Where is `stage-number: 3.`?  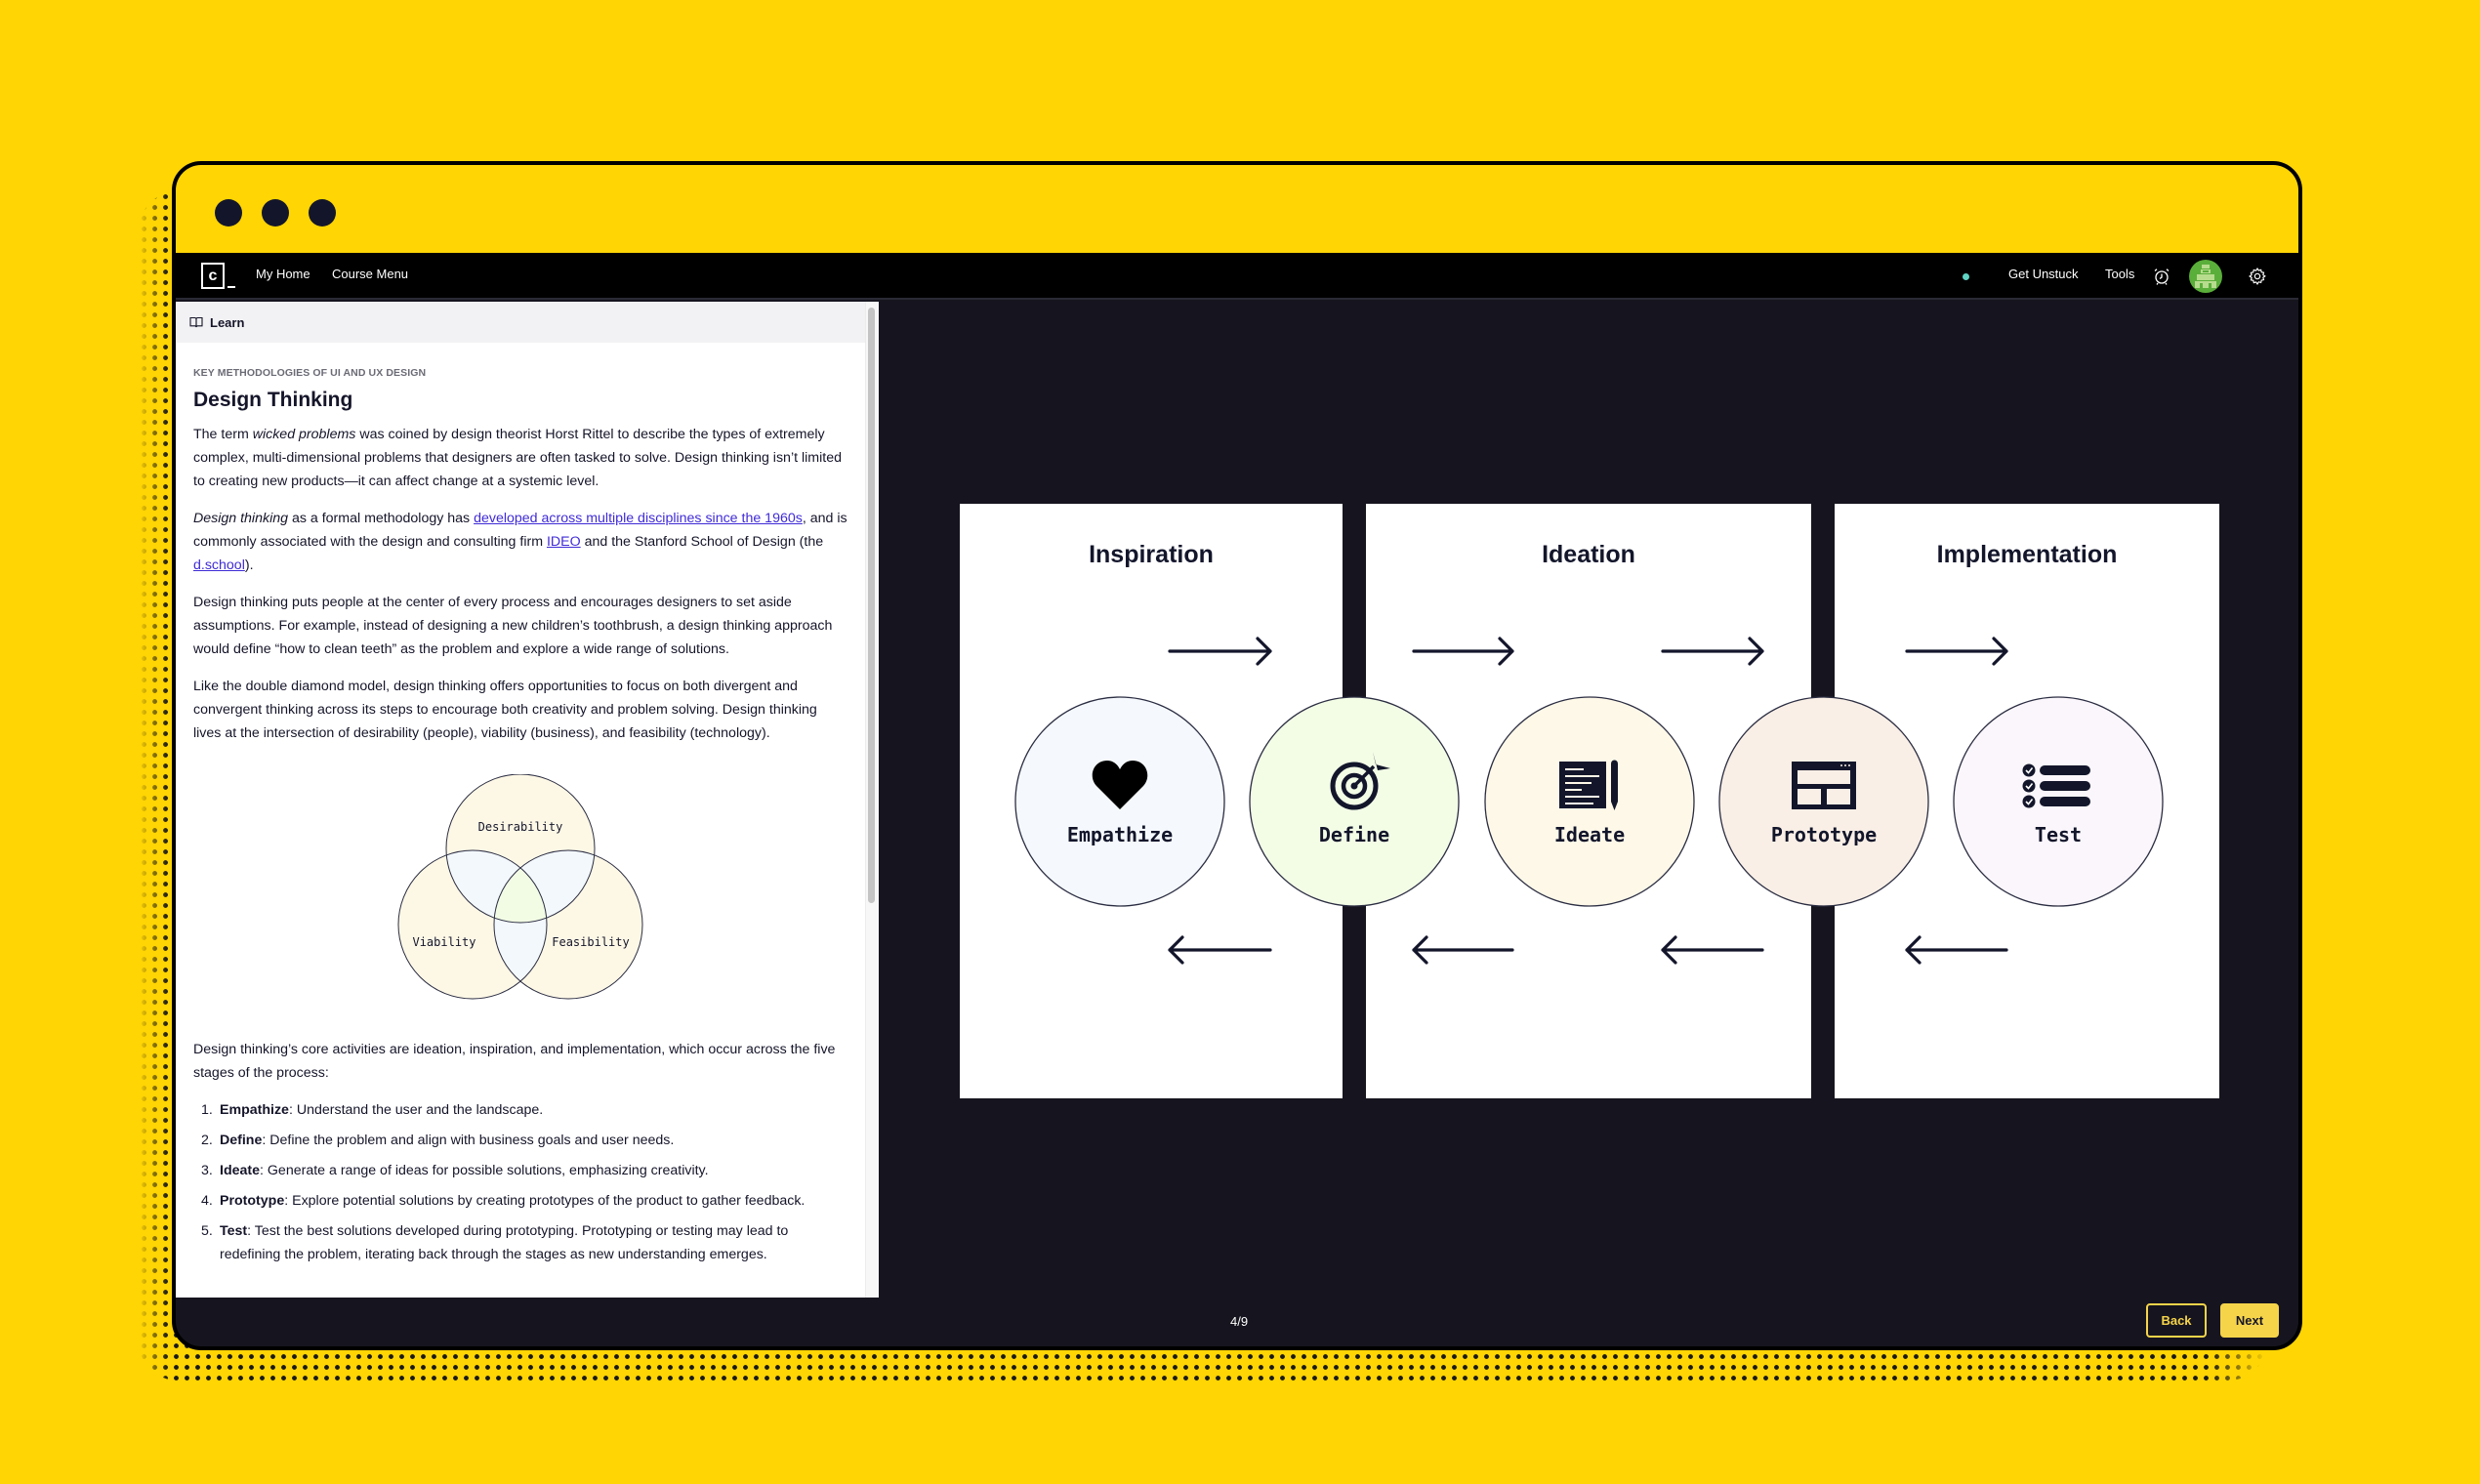
stage-number: 3. is located at coordinates (207, 1170).